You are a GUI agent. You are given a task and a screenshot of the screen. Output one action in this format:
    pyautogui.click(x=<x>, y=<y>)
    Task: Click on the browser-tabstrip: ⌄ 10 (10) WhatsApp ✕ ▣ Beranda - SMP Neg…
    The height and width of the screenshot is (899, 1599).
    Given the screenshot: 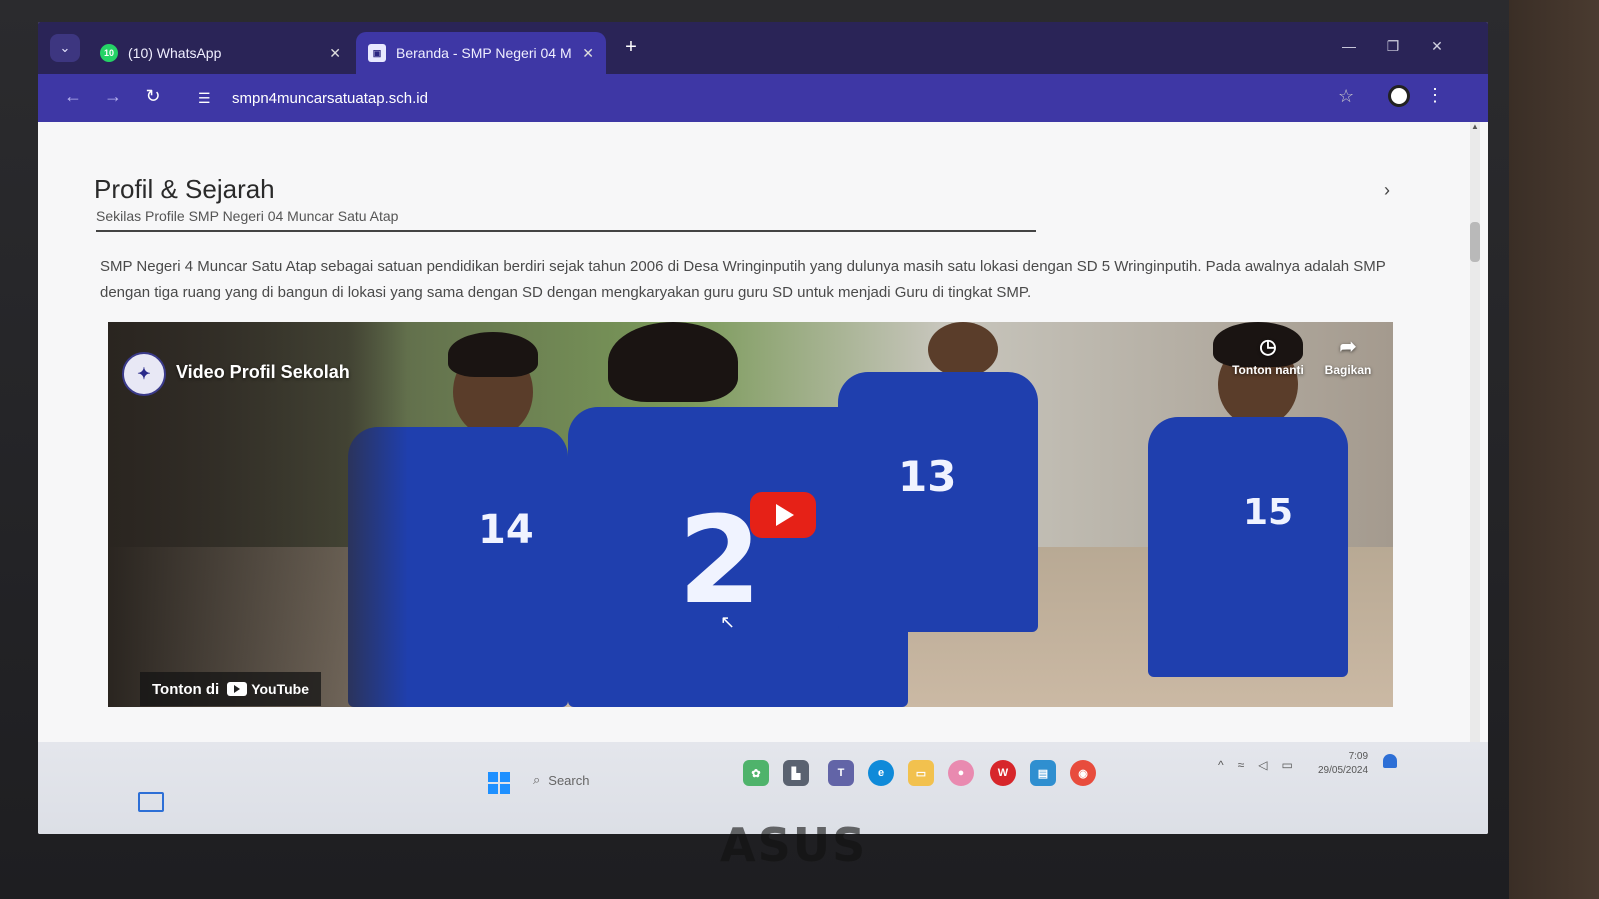 What is the action you would take?
    pyautogui.click(x=763, y=48)
    